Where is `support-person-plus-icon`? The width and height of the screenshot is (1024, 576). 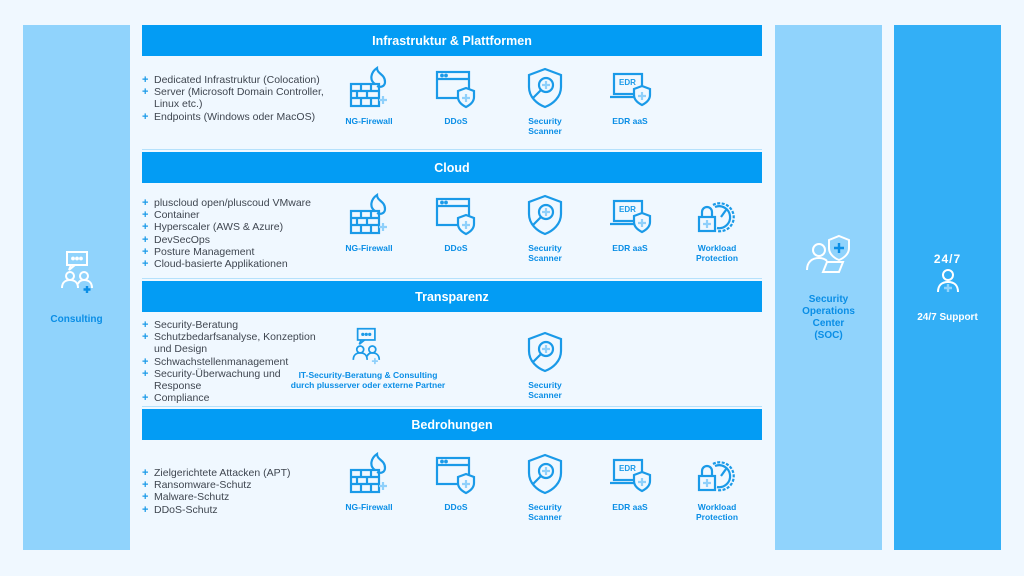 support-person-plus-icon is located at coordinates (947, 280).